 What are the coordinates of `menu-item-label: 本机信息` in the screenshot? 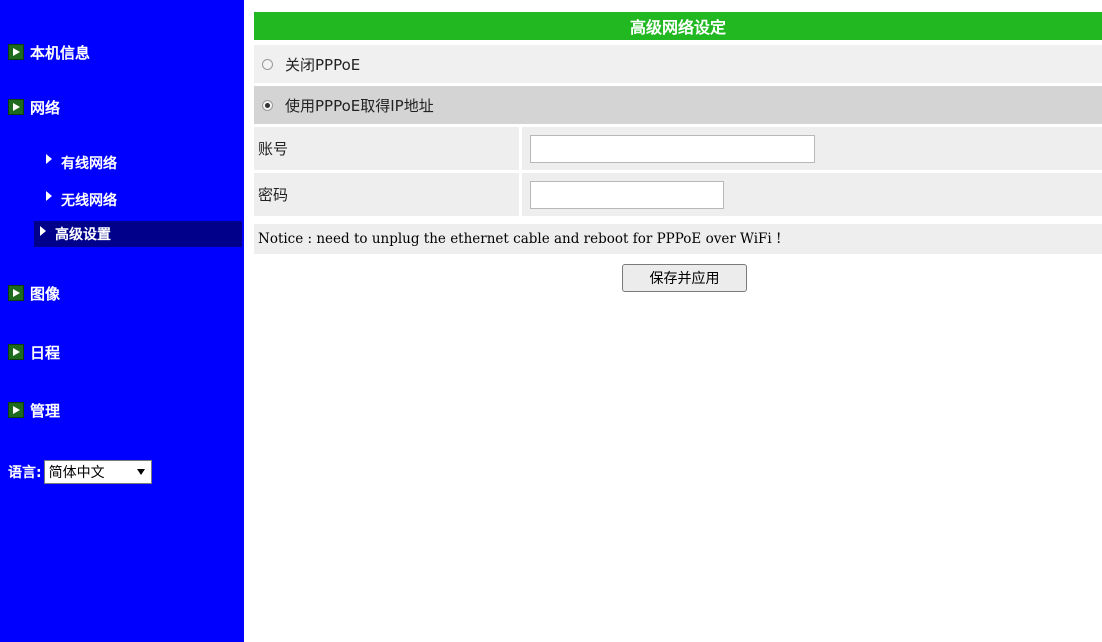 It's located at (60, 52).